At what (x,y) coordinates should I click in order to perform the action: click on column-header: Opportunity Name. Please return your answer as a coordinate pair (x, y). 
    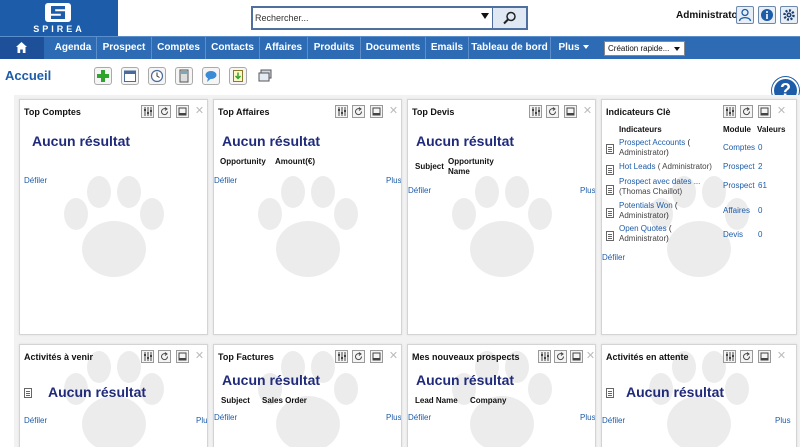
    Looking at the image, I should click on (471, 166).